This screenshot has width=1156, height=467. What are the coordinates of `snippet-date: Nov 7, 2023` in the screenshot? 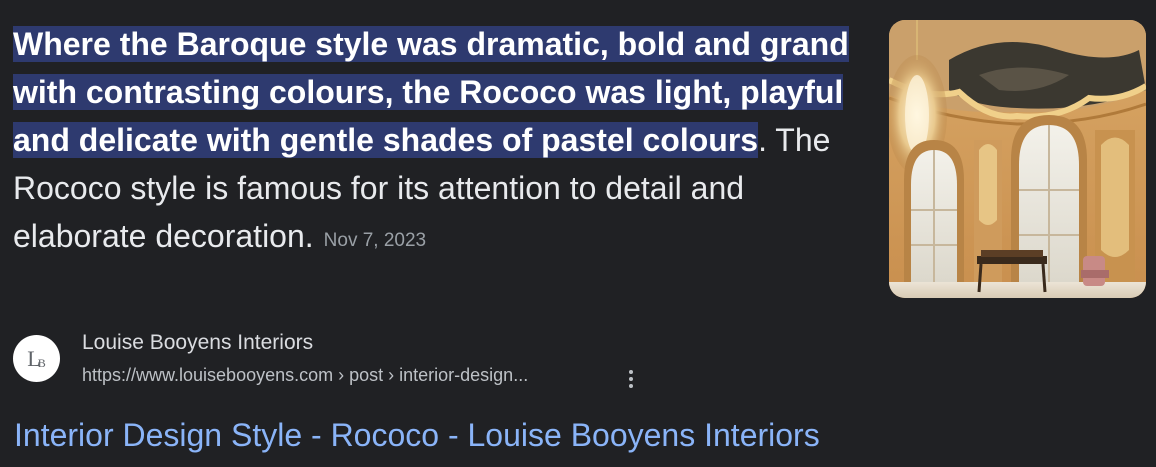 It's located at (375, 240).